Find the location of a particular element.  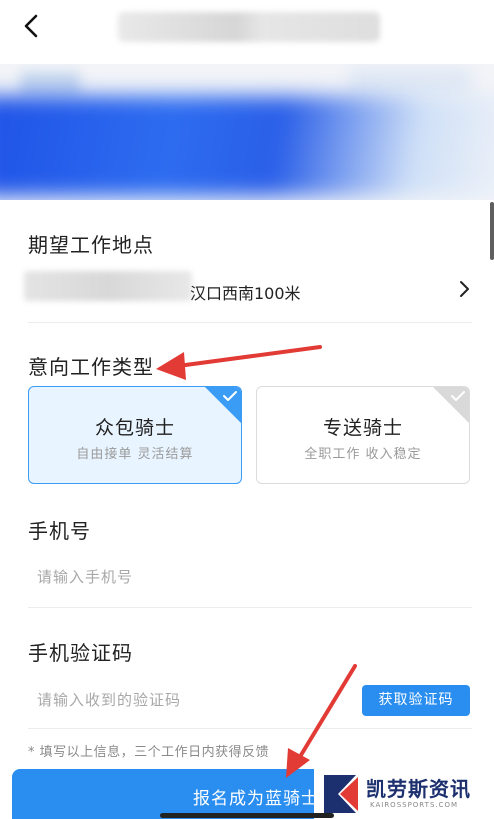

location-label: 期望工作地点 is located at coordinates (91, 245).